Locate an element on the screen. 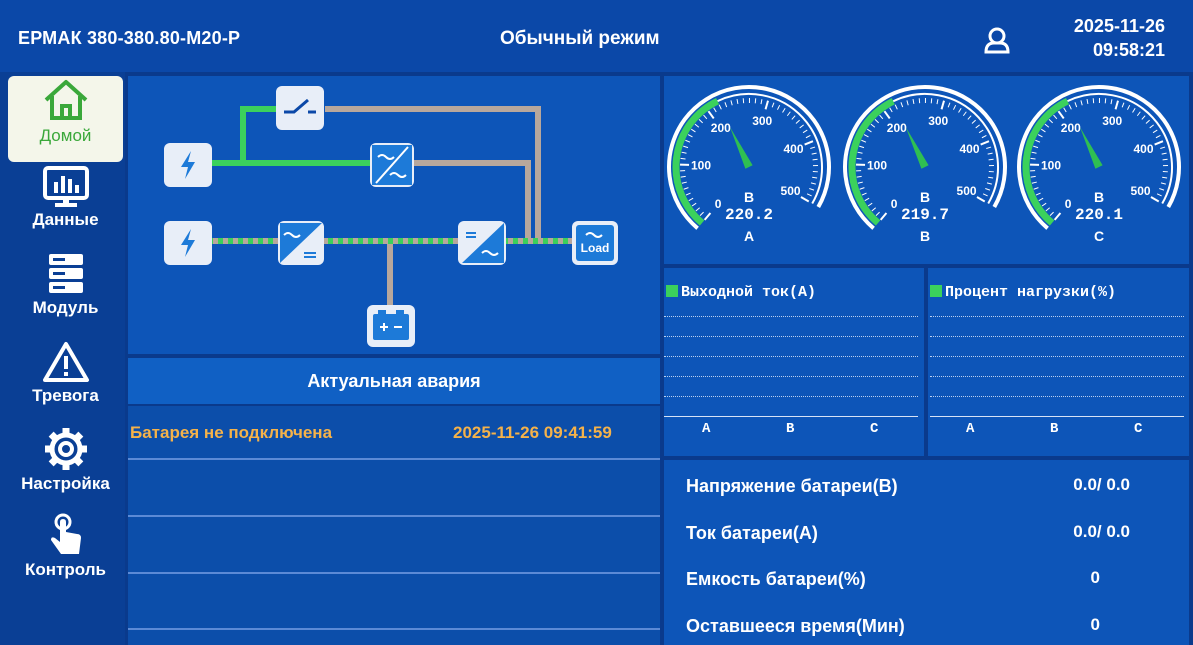  alarm-row-divider is located at coordinates (394, 516).